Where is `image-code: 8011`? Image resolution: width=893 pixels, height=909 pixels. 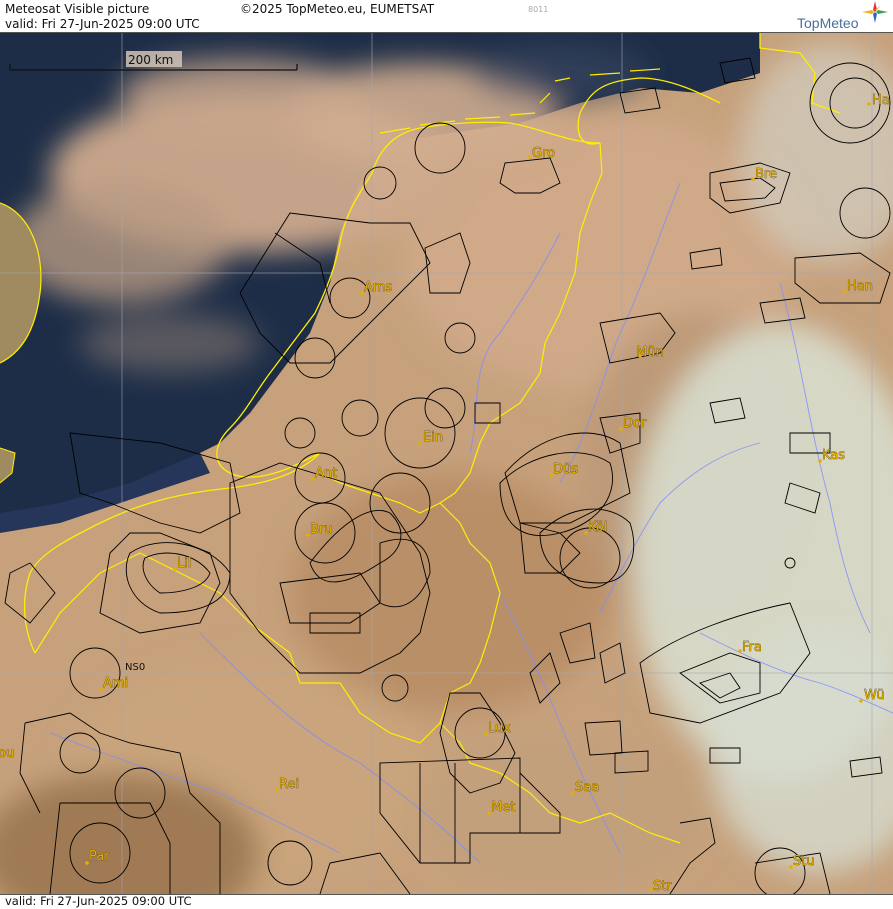 image-code: 8011 is located at coordinates (538, 9).